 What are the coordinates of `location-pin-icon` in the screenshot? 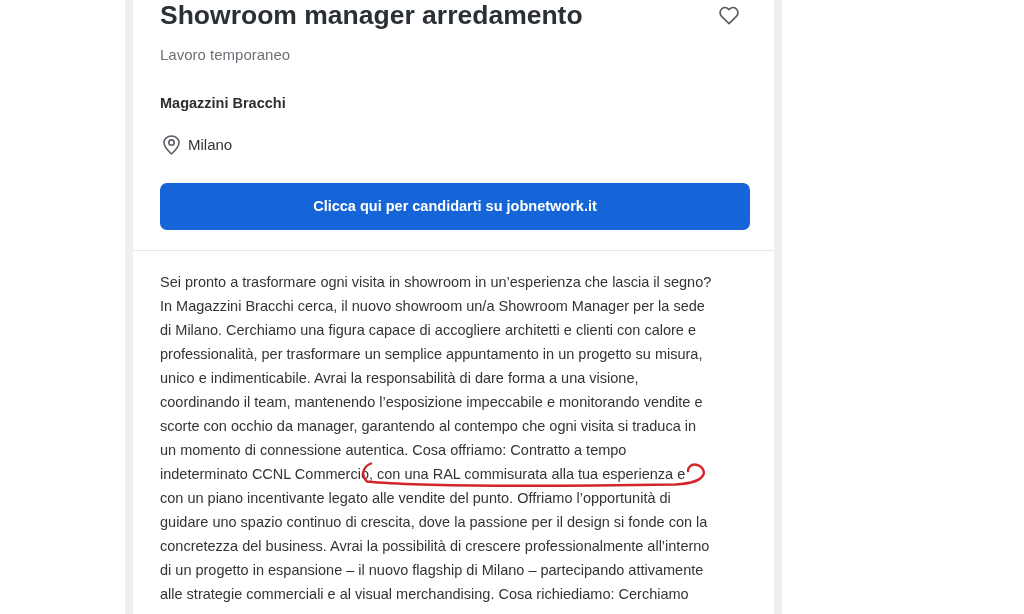 It's located at (171, 145).